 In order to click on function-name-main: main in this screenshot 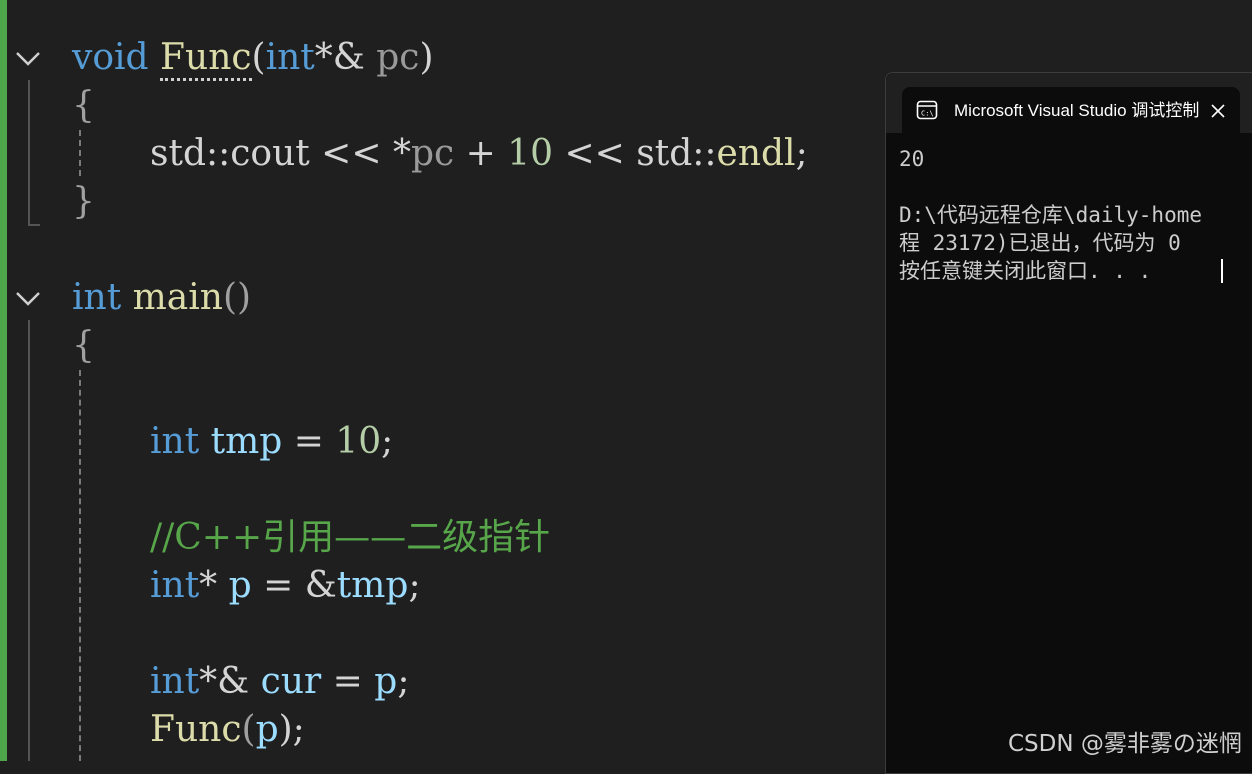, I will do `click(177, 297)`.